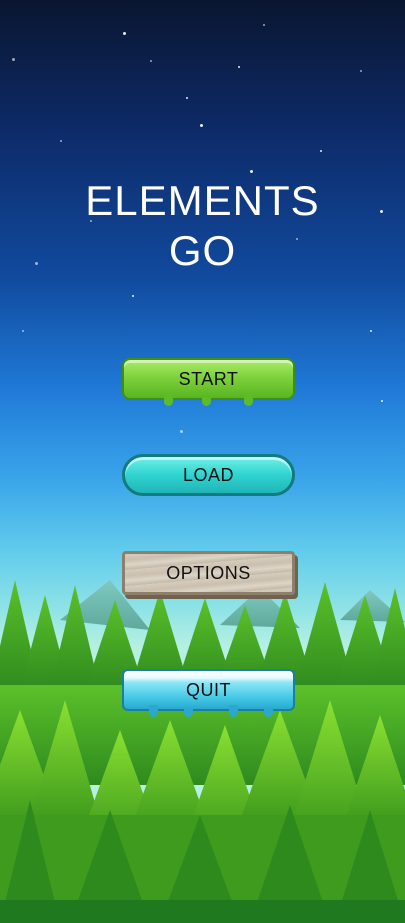 This screenshot has height=923, width=405. Describe the element at coordinates (208, 378) in the screenshot. I see `start-button-label: START` at that location.